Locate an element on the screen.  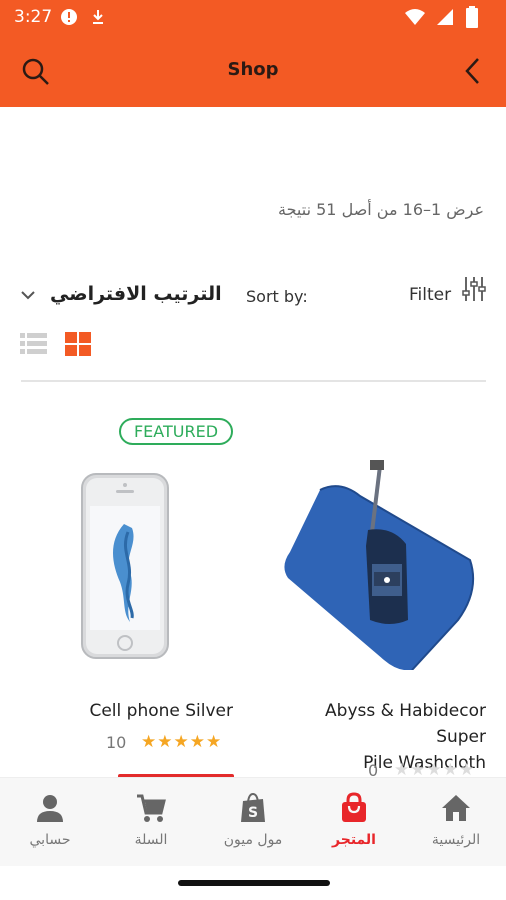
home-indicator is located at coordinates (254, 883).